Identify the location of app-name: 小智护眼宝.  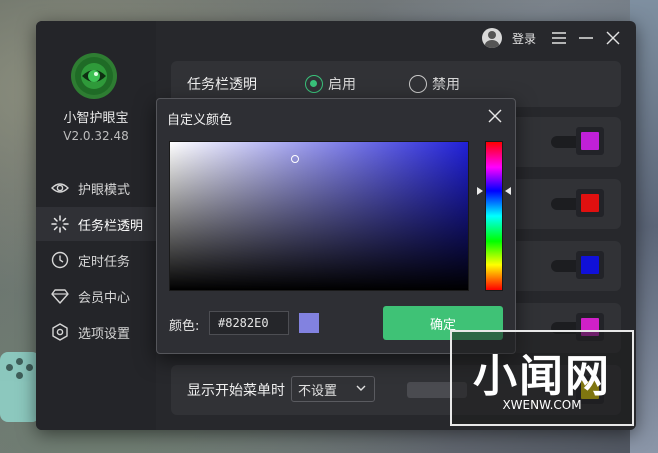
(96, 118).